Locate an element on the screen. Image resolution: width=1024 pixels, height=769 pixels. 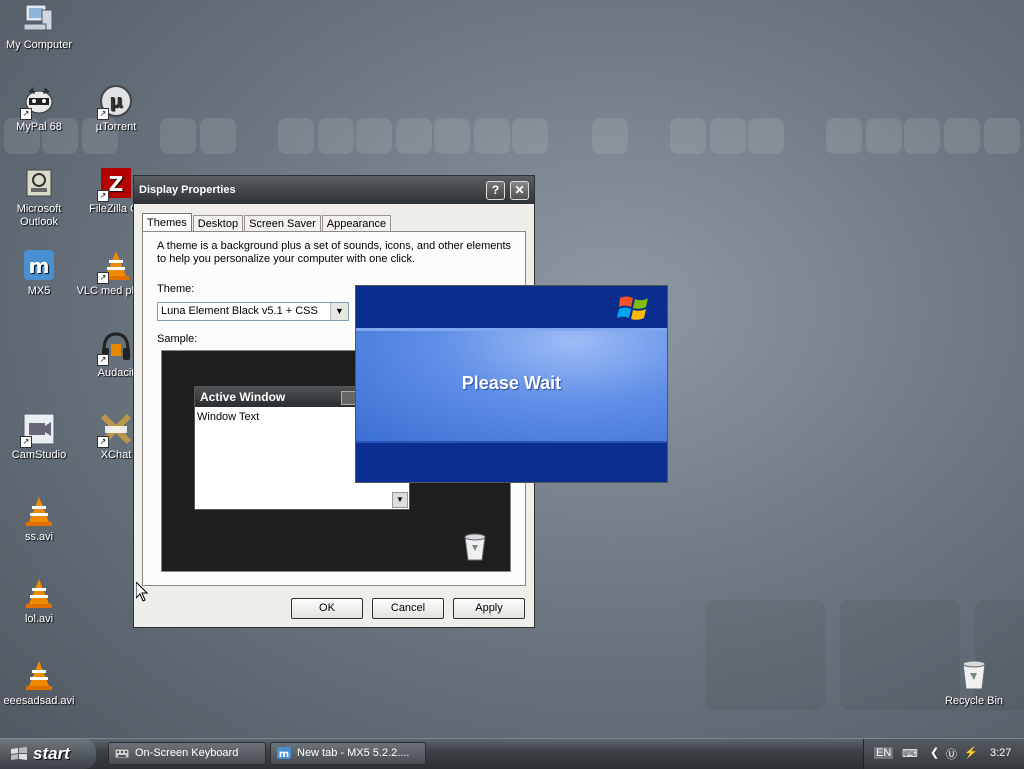
close-button: ✕ is located at coordinates (519, 190).